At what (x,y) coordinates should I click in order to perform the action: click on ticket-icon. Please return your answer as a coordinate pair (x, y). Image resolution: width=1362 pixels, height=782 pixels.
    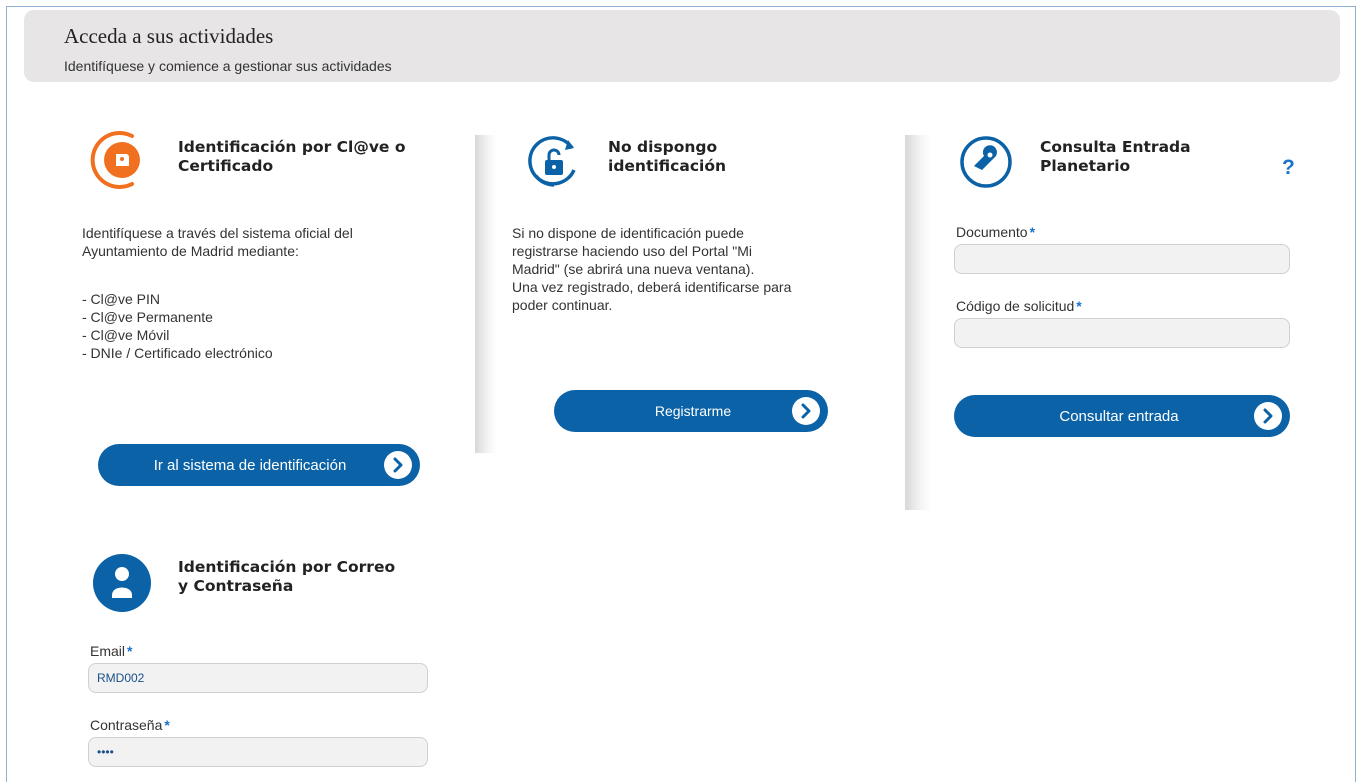
    Looking at the image, I should click on (986, 162).